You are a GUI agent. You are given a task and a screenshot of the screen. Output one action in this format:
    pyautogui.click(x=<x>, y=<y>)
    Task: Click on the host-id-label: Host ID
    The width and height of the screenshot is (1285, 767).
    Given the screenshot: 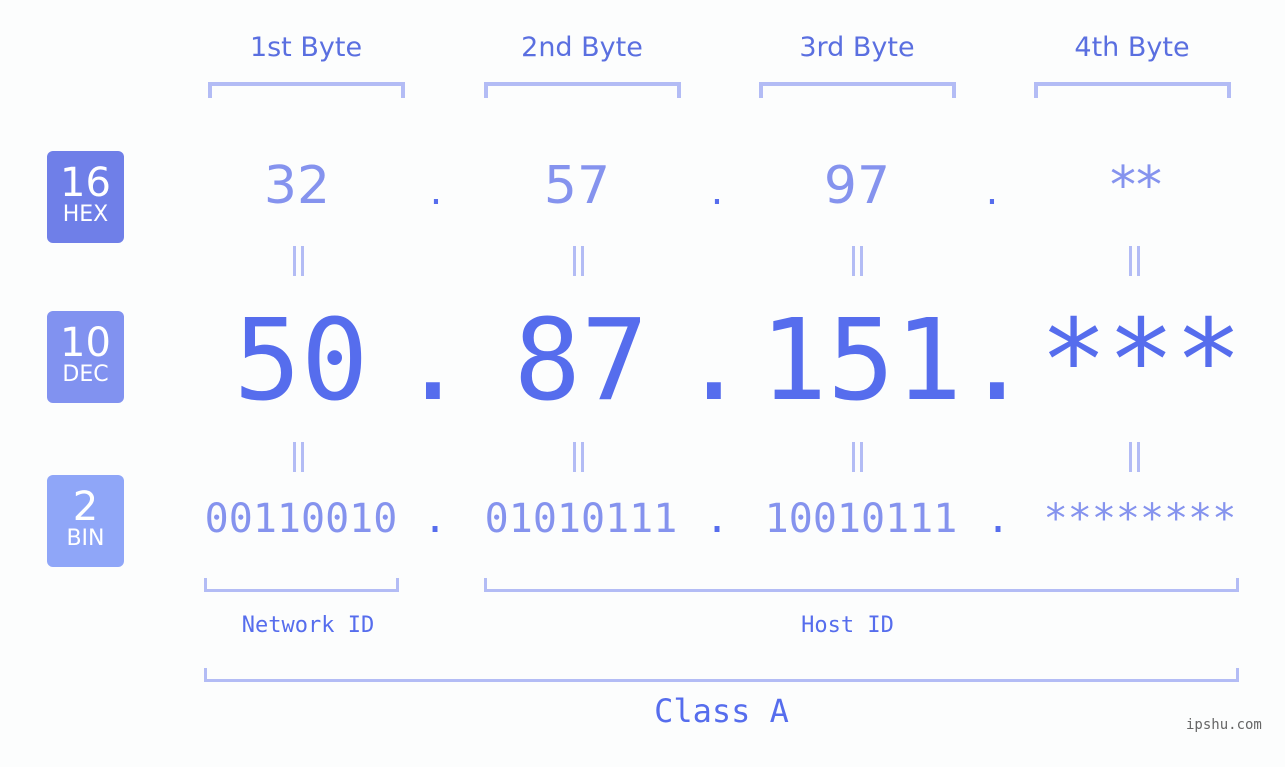 What is the action you would take?
    pyautogui.click(x=847, y=625)
    